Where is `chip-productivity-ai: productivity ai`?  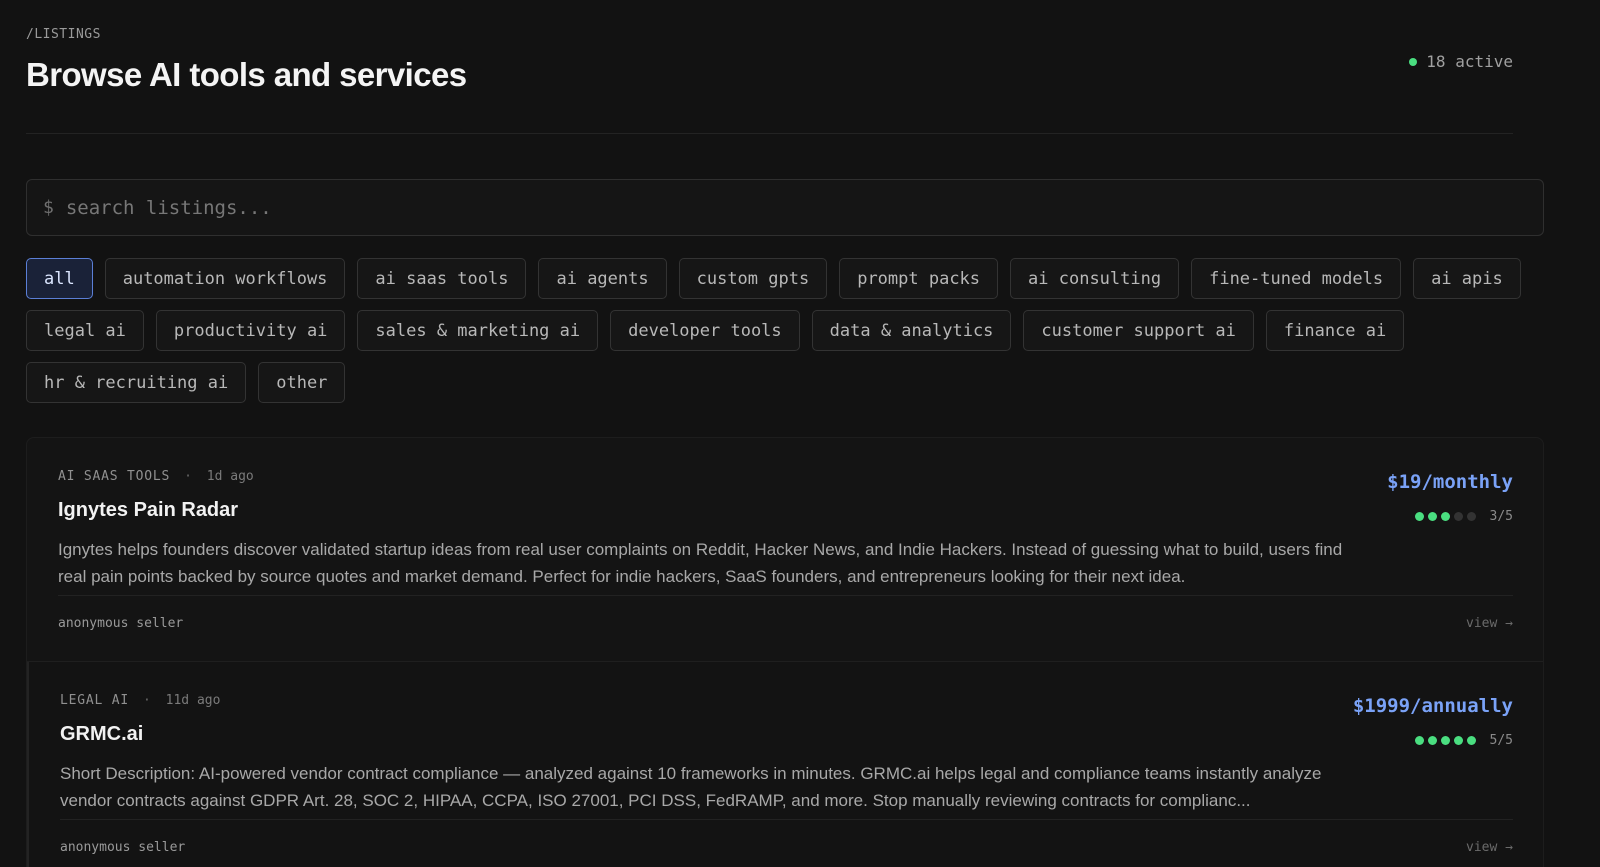
chip-productivity-ai: productivity ai is located at coordinates (250, 330).